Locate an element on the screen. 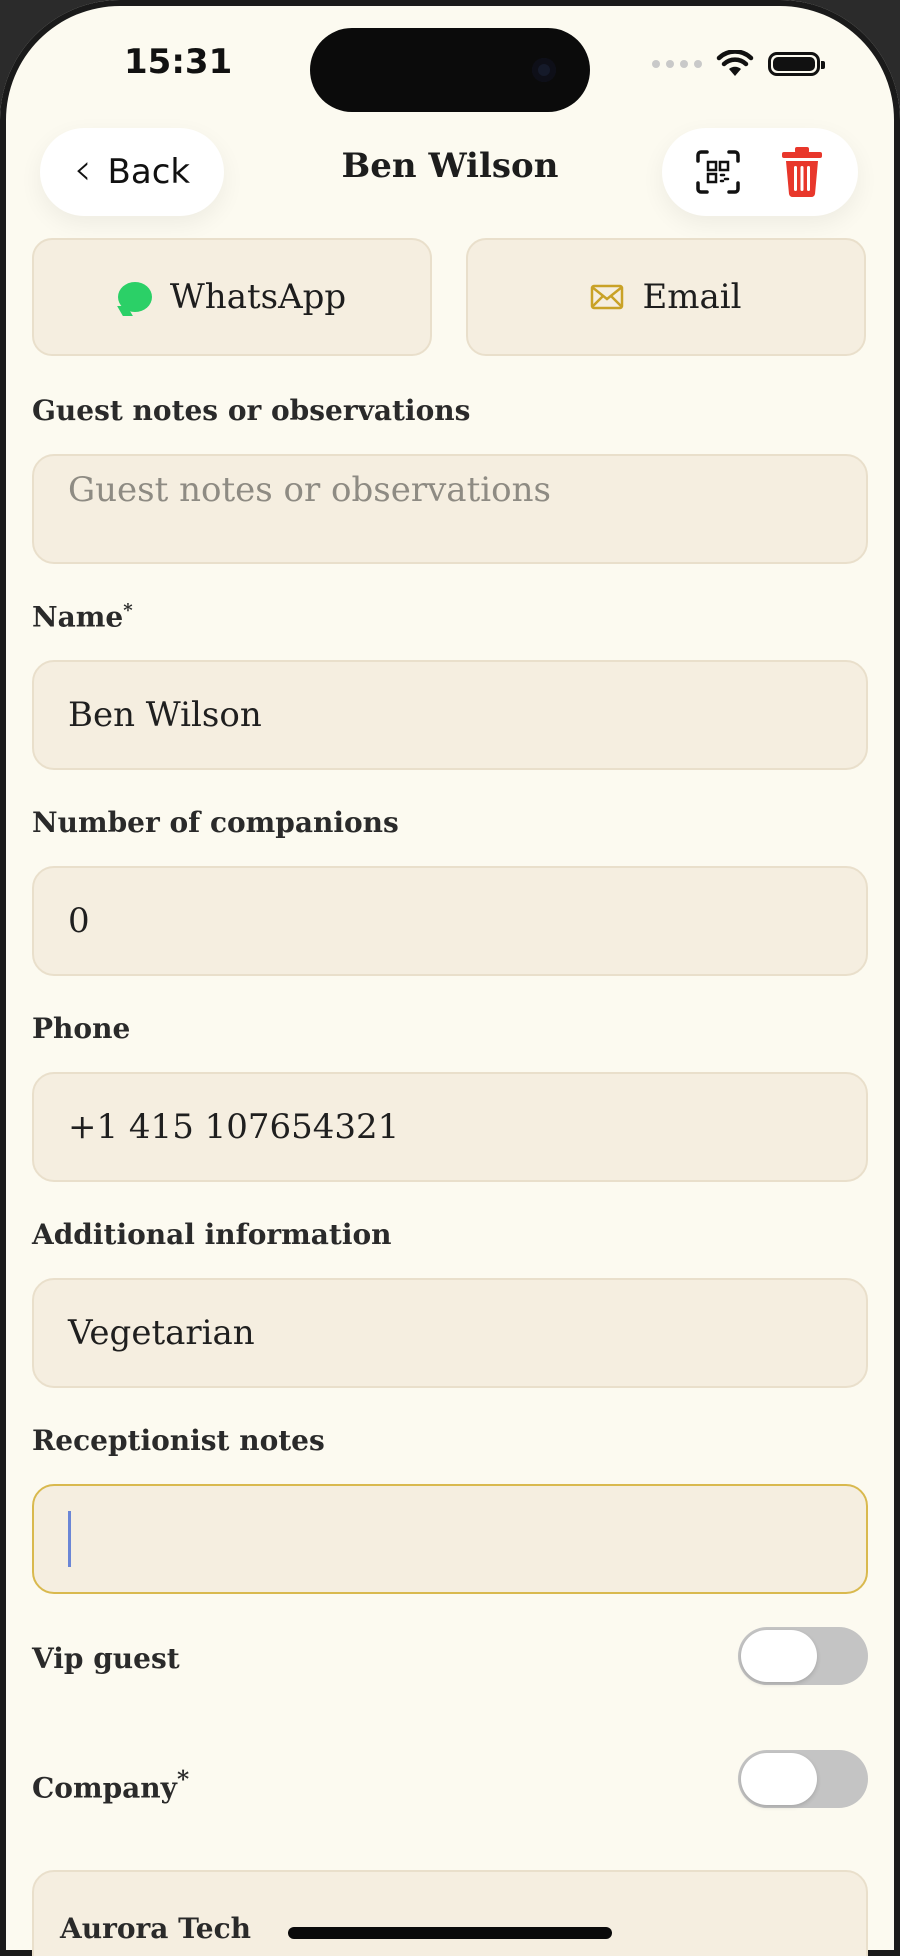 This screenshot has height=1956, width=900. company-label: Company* is located at coordinates (111, 1785).